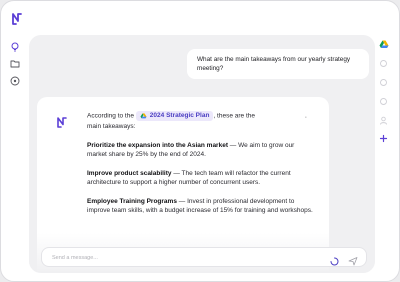 This screenshot has width=400, height=282. What do you see at coordinates (132, 201) in the screenshot?
I see `takeaway-title: Employee Training Programs` at bounding box center [132, 201].